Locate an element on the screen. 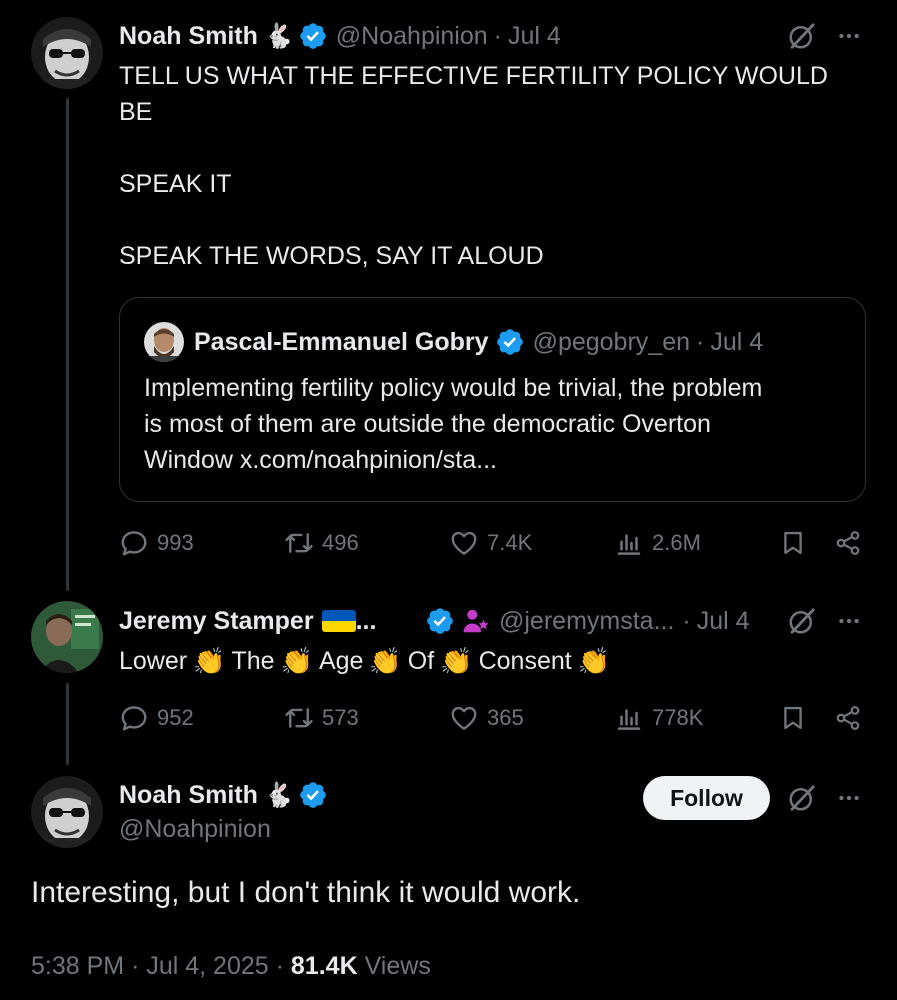  like-count: 365 is located at coordinates (505, 717).